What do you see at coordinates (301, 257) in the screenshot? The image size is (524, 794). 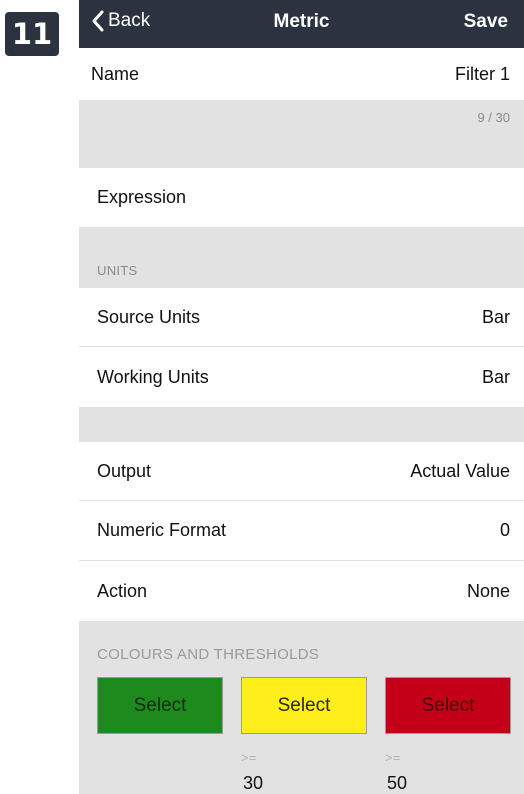 I see `units-section-header: UNITS` at bounding box center [301, 257].